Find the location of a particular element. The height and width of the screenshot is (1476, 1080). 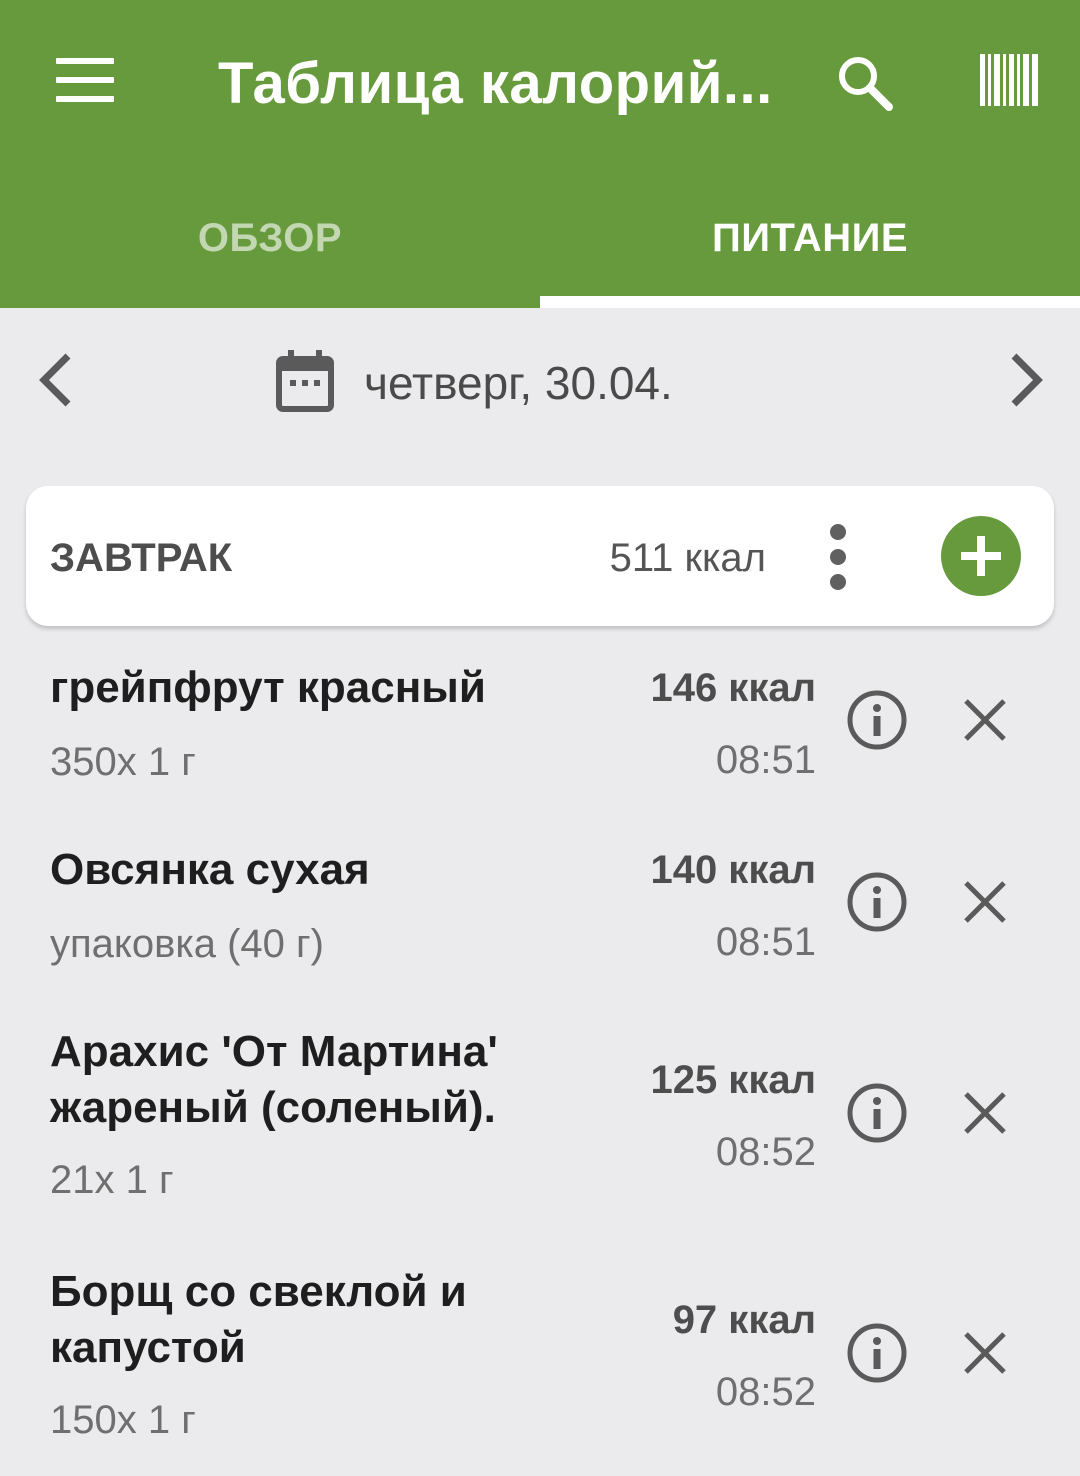

food-name: Борщ со свеклой и капустой is located at coordinates (258, 1319).